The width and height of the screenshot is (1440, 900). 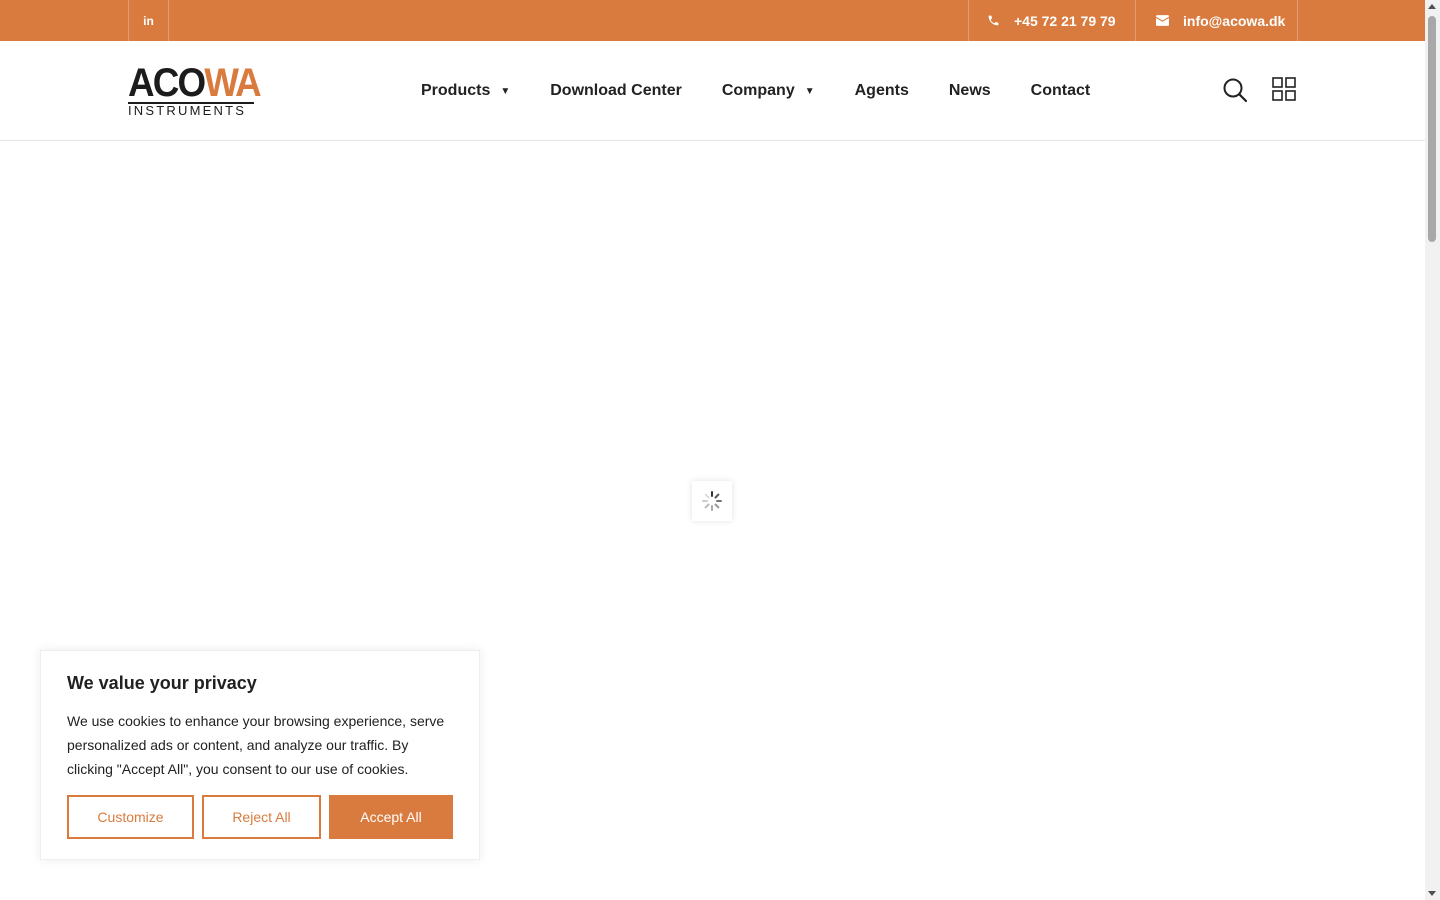 I want to click on nav-products-label: Products, so click(x=456, y=90).